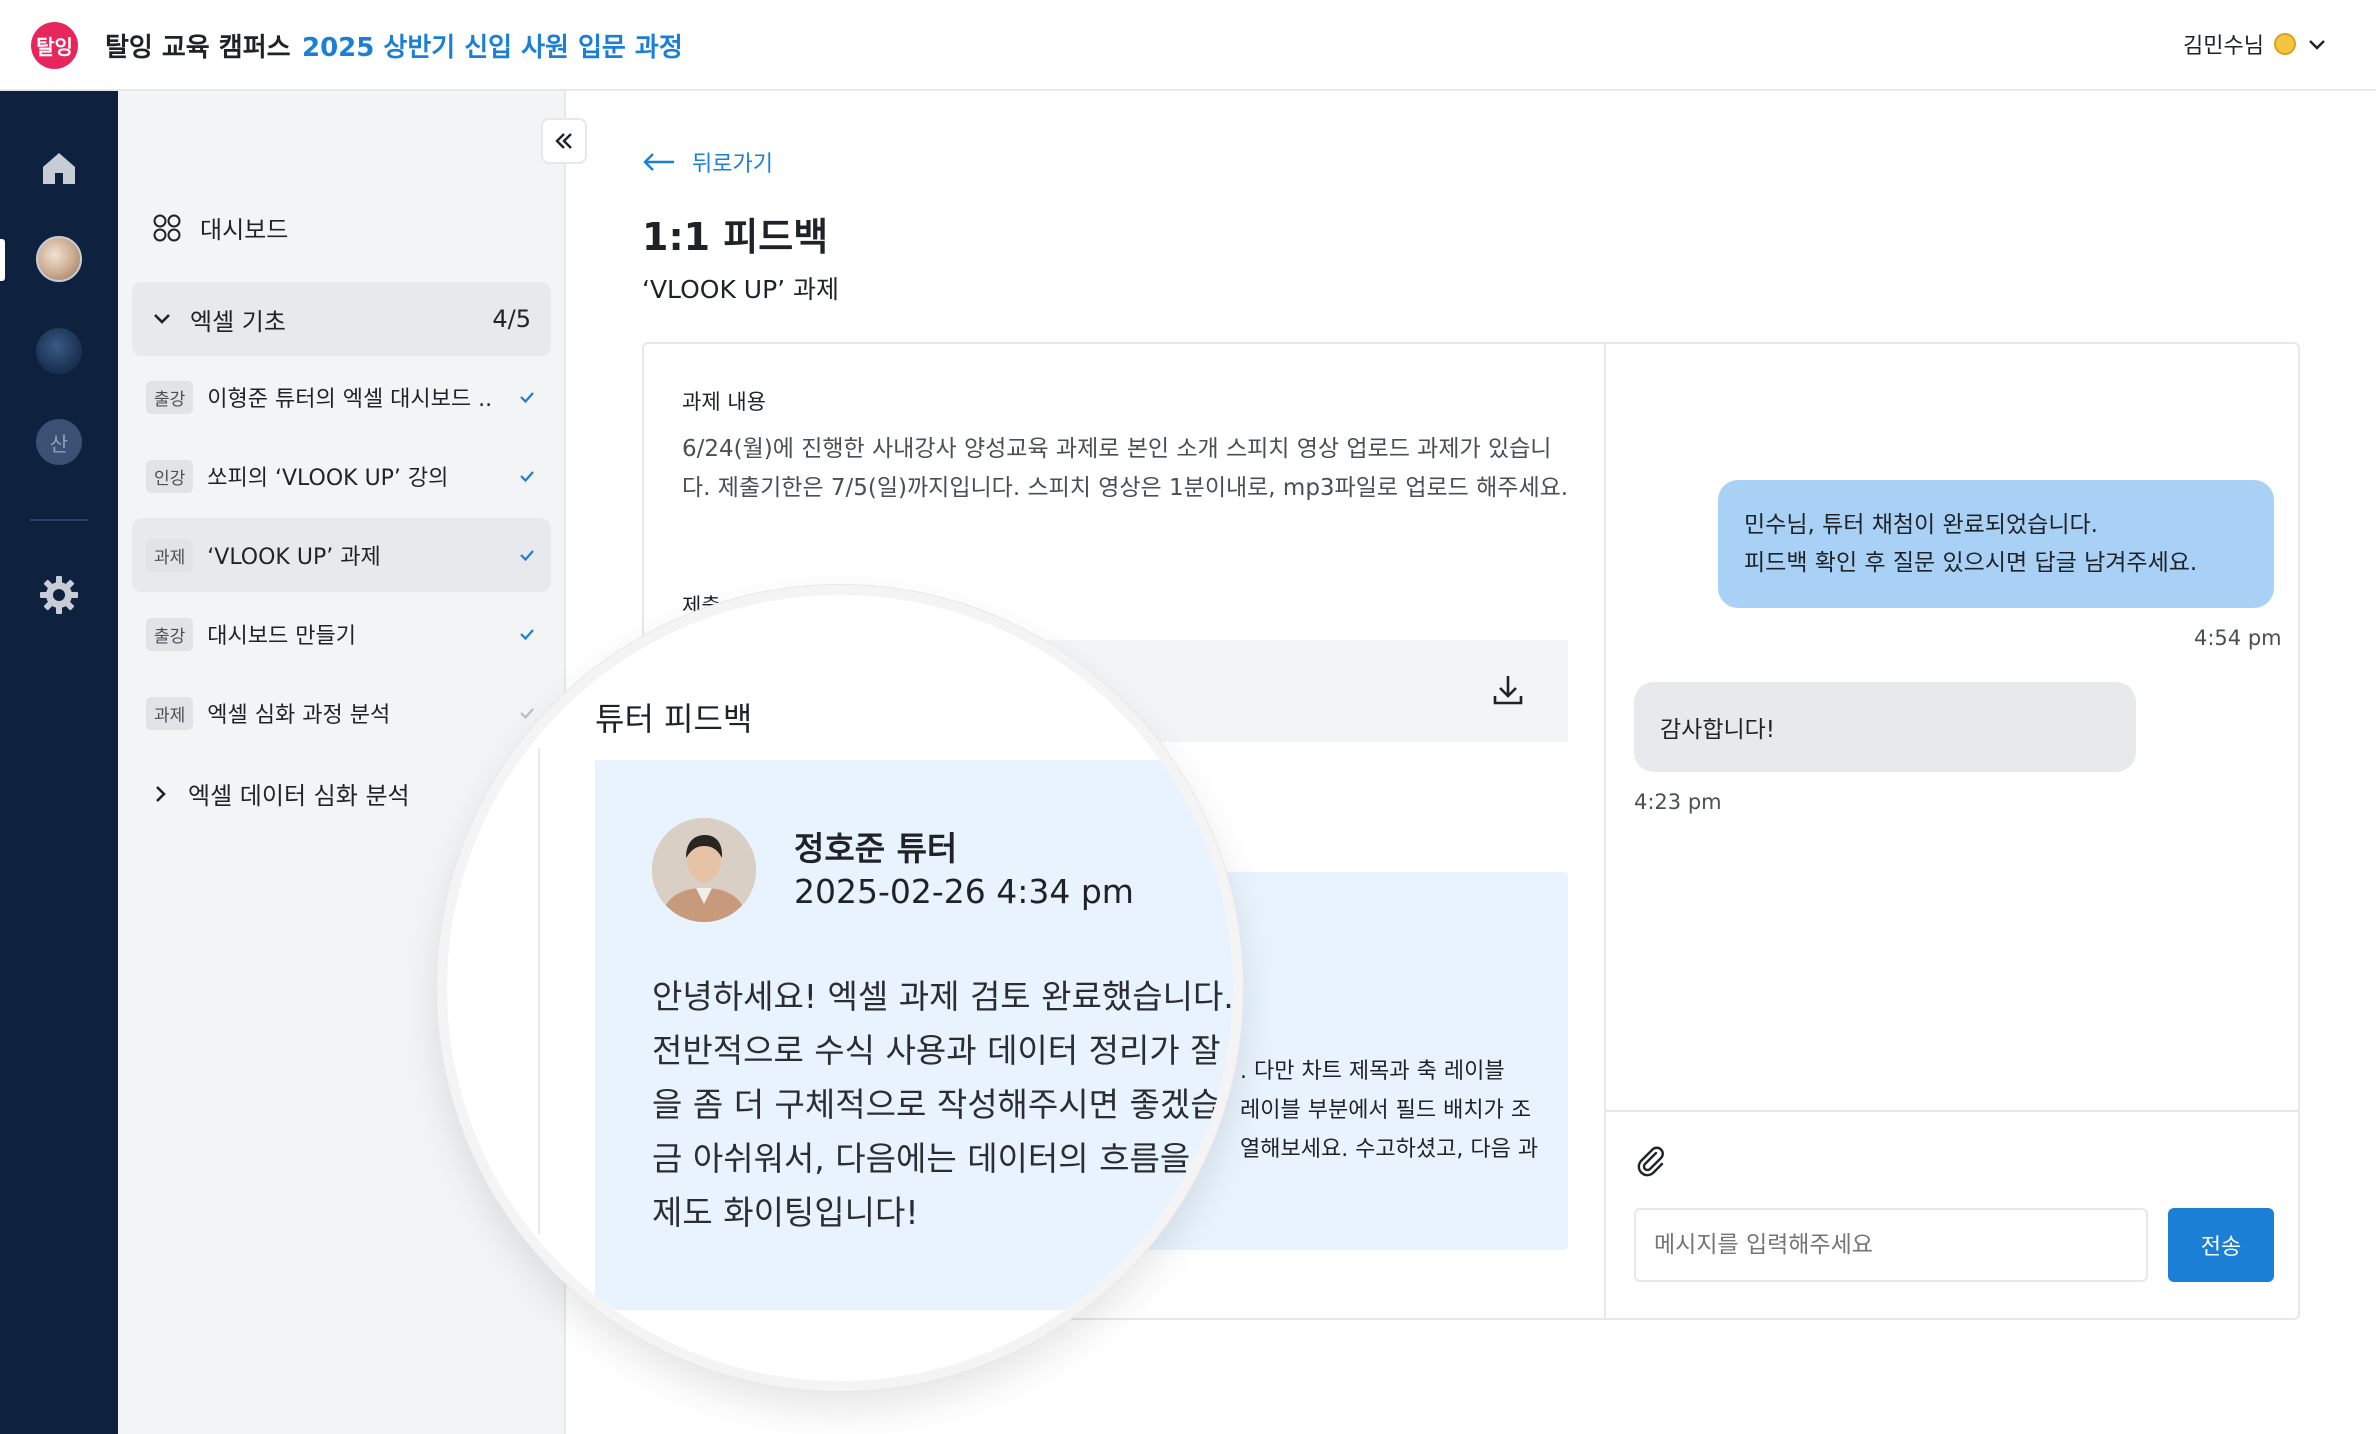 This screenshot has width=2376, height=1434. What do you see at coordinates (511, 319) in the screenshot?
I see `section-progress: 4/5` at bounding box center [511, 319].